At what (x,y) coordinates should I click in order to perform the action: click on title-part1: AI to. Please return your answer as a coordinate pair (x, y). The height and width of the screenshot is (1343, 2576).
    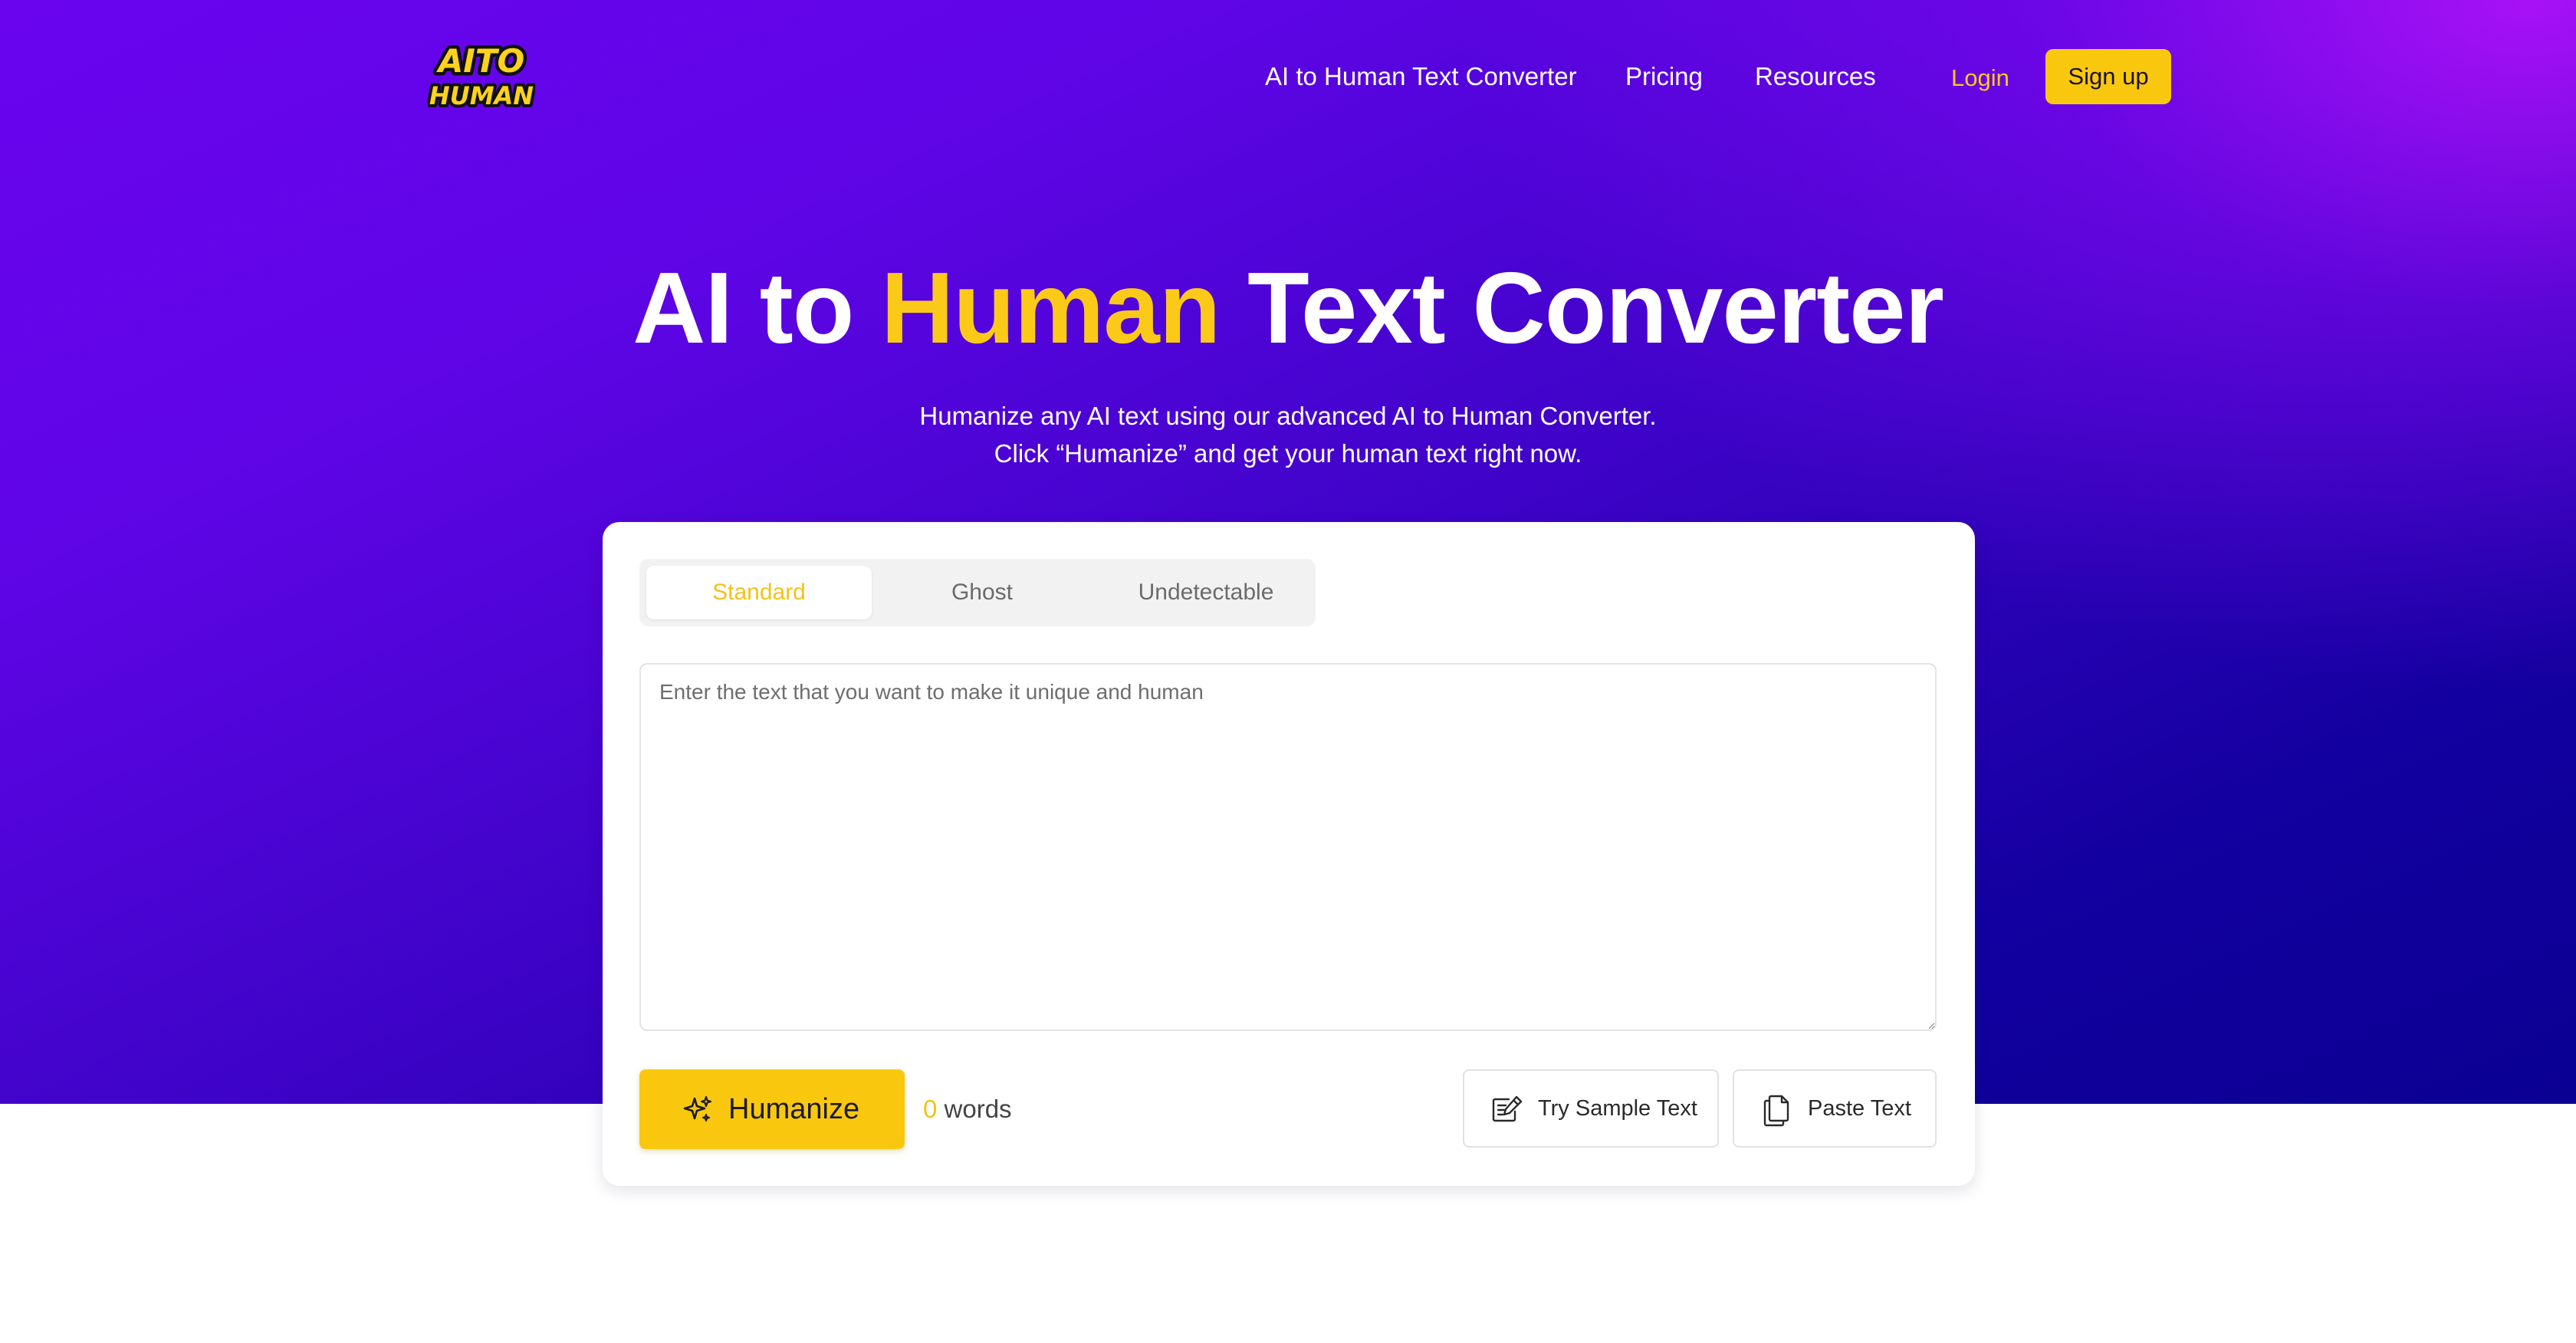
    Looking at the image, I should click on (757, 307).